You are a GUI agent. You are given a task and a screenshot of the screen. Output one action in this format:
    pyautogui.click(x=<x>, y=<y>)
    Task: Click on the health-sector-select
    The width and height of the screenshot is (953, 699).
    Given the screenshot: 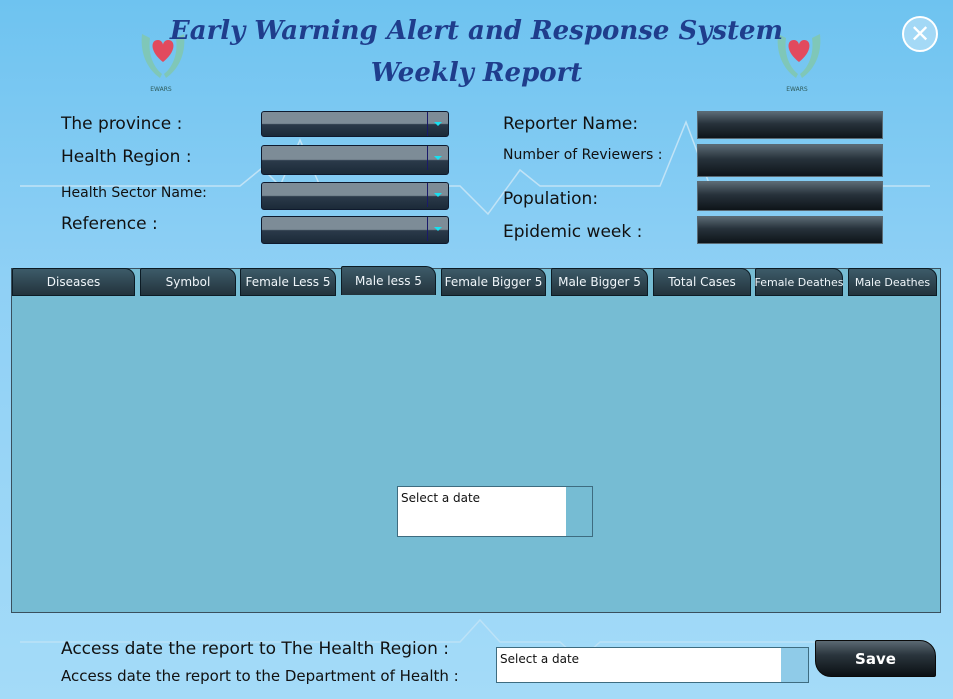 What is the action you would take?
    pyautogui.click(x=355, y=196)
    